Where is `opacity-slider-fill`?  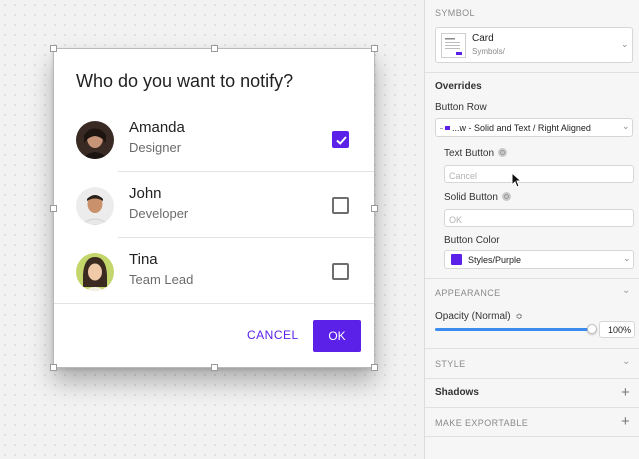
opacity-slider-fill is located at coordinates (513, 329).